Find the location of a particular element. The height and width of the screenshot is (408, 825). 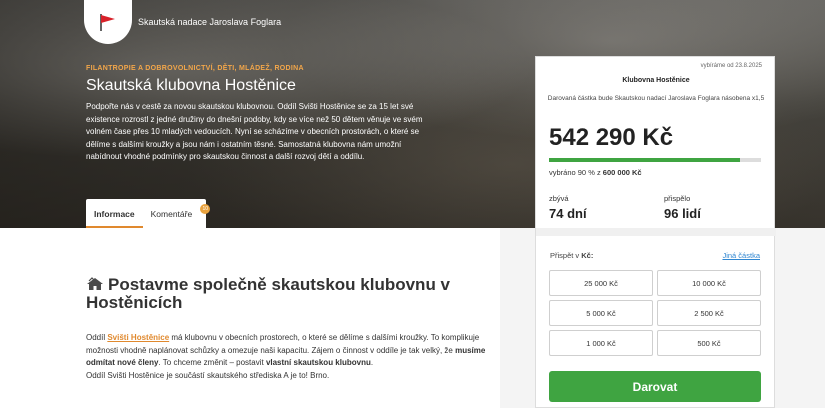

body-text-part: . is located at coordinates (372, 363).